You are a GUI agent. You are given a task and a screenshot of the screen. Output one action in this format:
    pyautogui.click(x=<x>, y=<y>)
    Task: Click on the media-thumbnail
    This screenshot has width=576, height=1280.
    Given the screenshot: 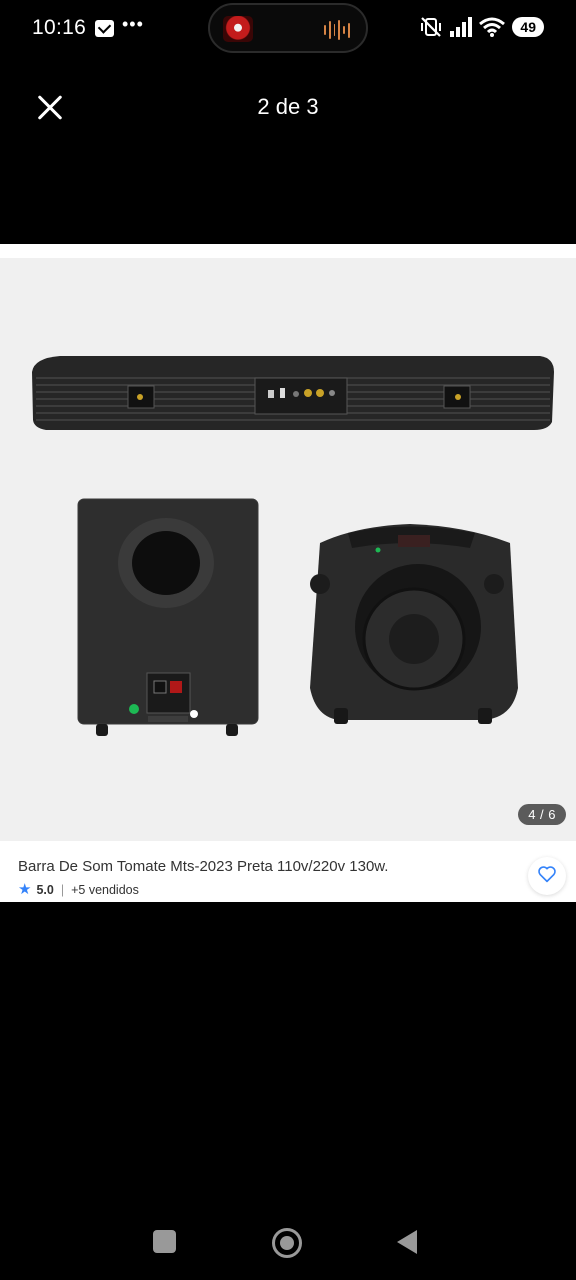 What is the action you would take?
    pyautogui.click(x=238, y=29)
    